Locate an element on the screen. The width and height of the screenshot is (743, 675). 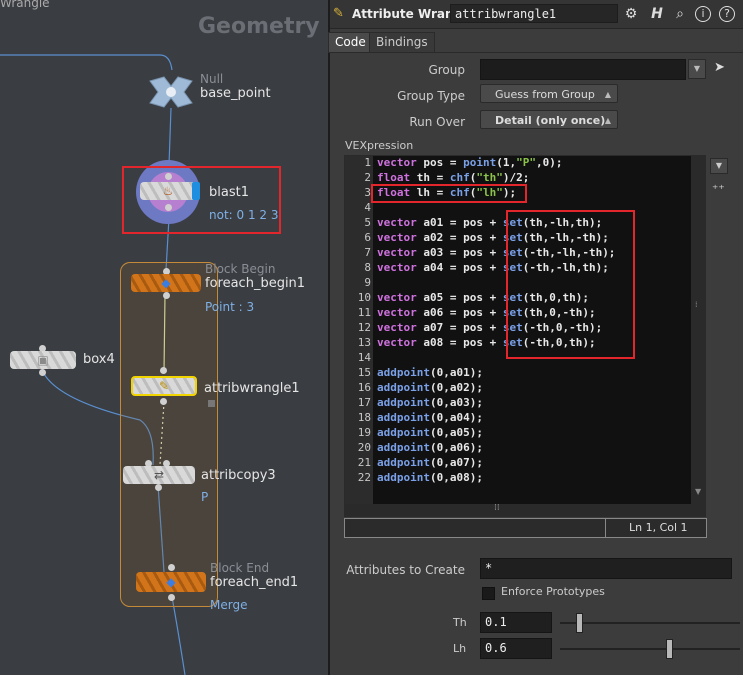
line-number: 7 is located at coordinates (367, 252).